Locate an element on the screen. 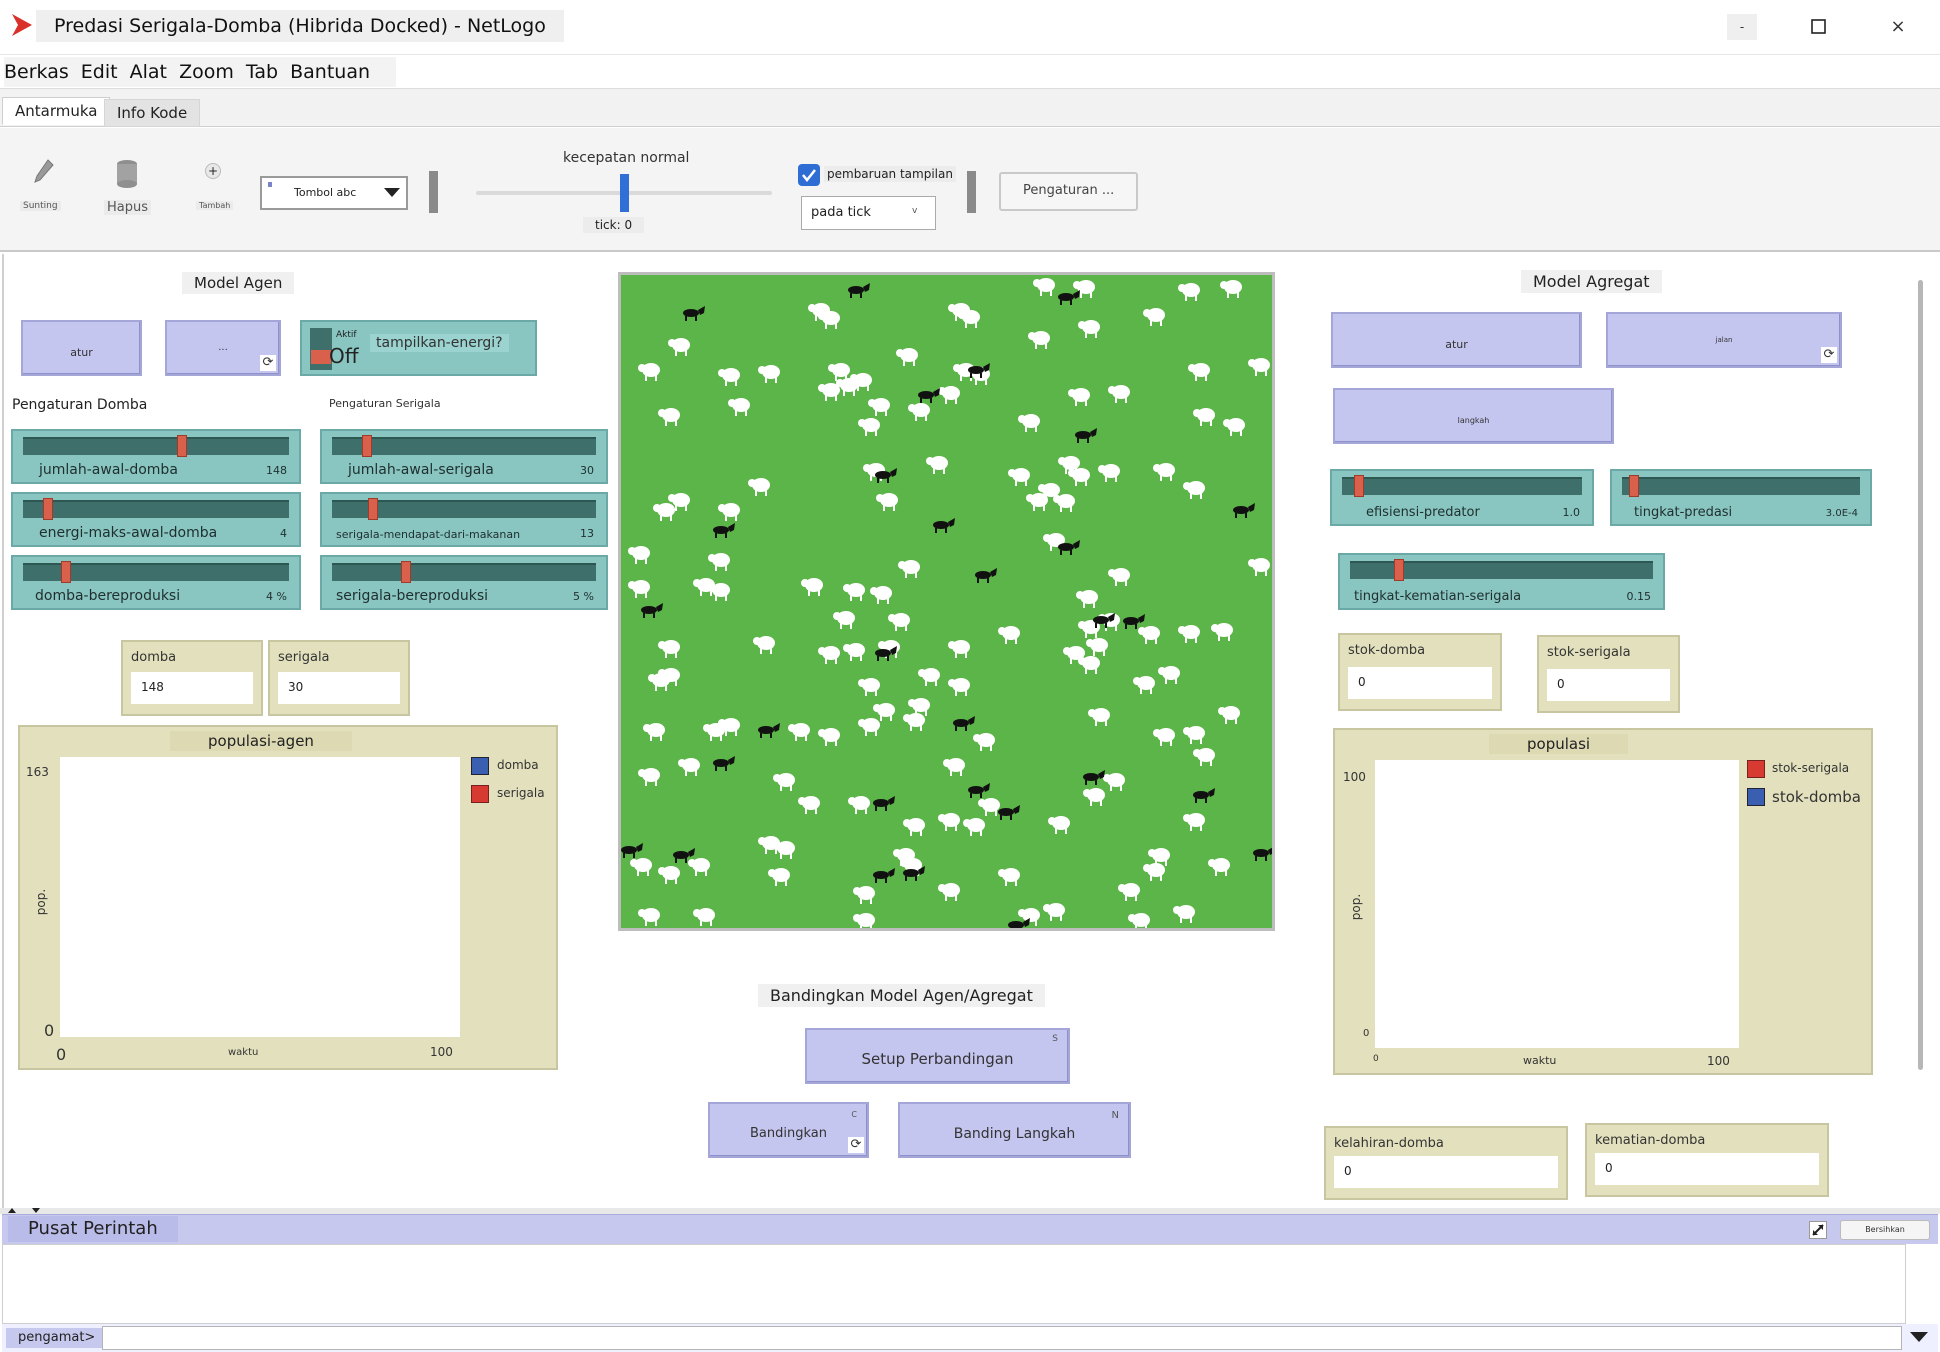 The height and width of the screenshot is (1352, 1940). legend-swatch-sheep is located at coordinates (480, 766).